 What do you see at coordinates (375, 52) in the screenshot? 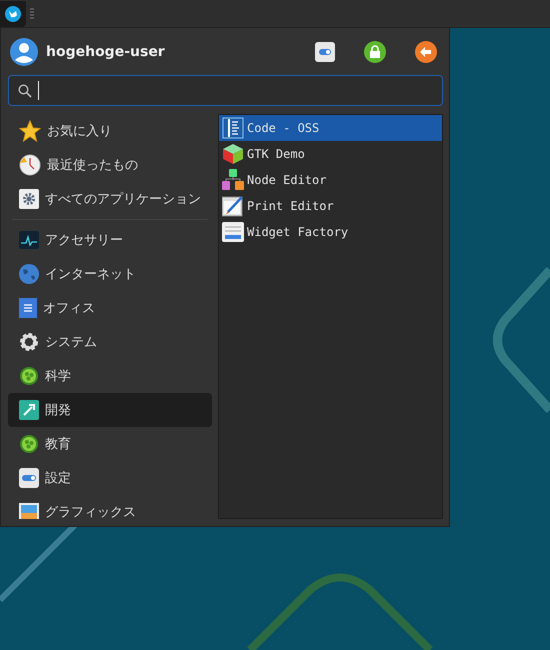
I see `lock-button` at bounding box center [375, 52].